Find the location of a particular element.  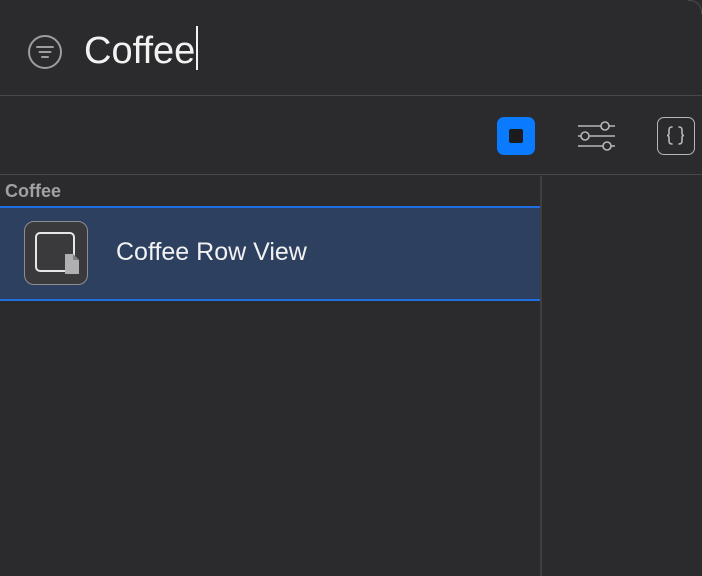

search-input: Coffee is located at coordinates (364, 51).